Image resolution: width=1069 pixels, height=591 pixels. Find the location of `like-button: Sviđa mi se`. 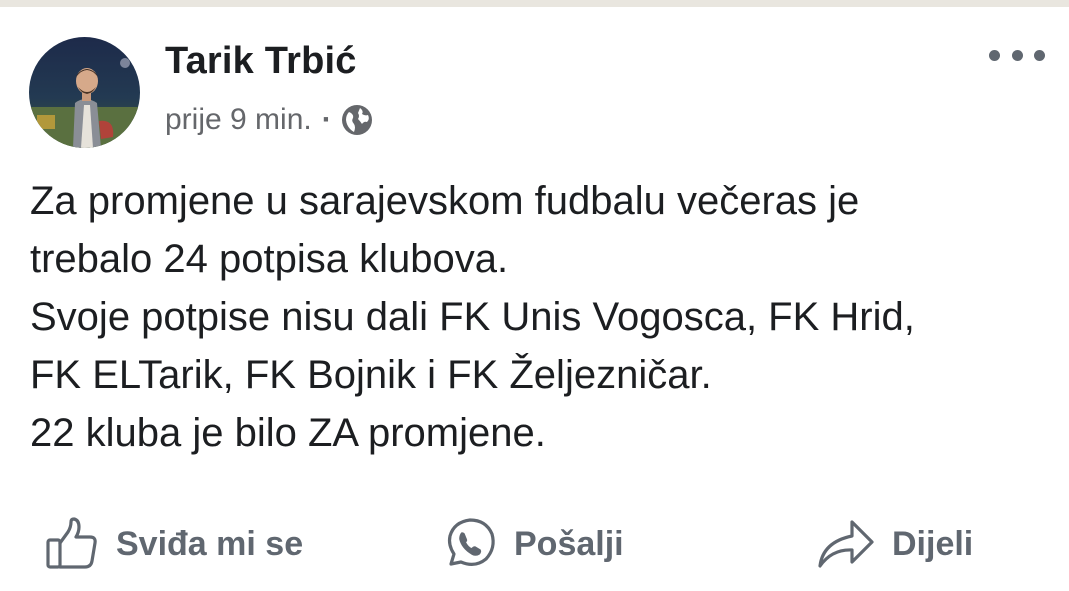

like-button: Sviđa mi se is located at coordinates (173, 544).